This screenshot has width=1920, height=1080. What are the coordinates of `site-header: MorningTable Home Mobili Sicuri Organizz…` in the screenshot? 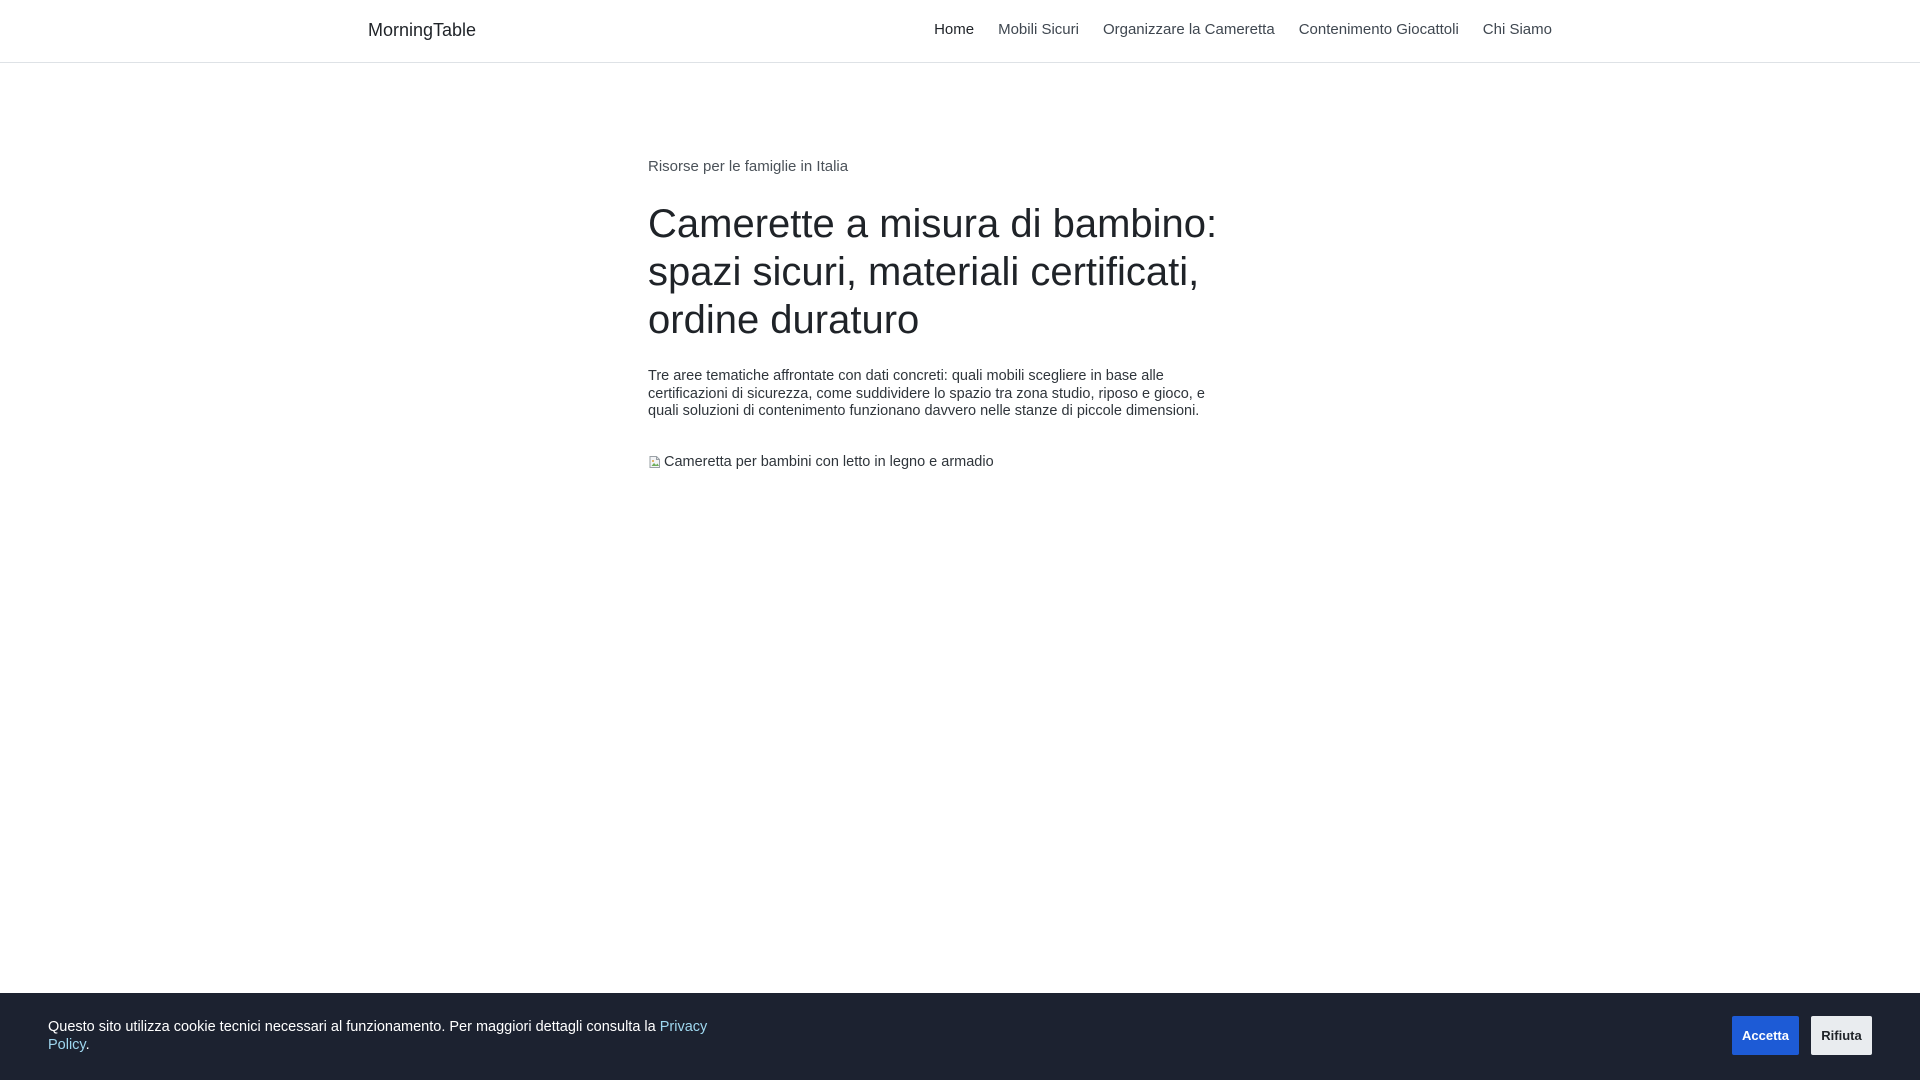 It's located at (960, 31).